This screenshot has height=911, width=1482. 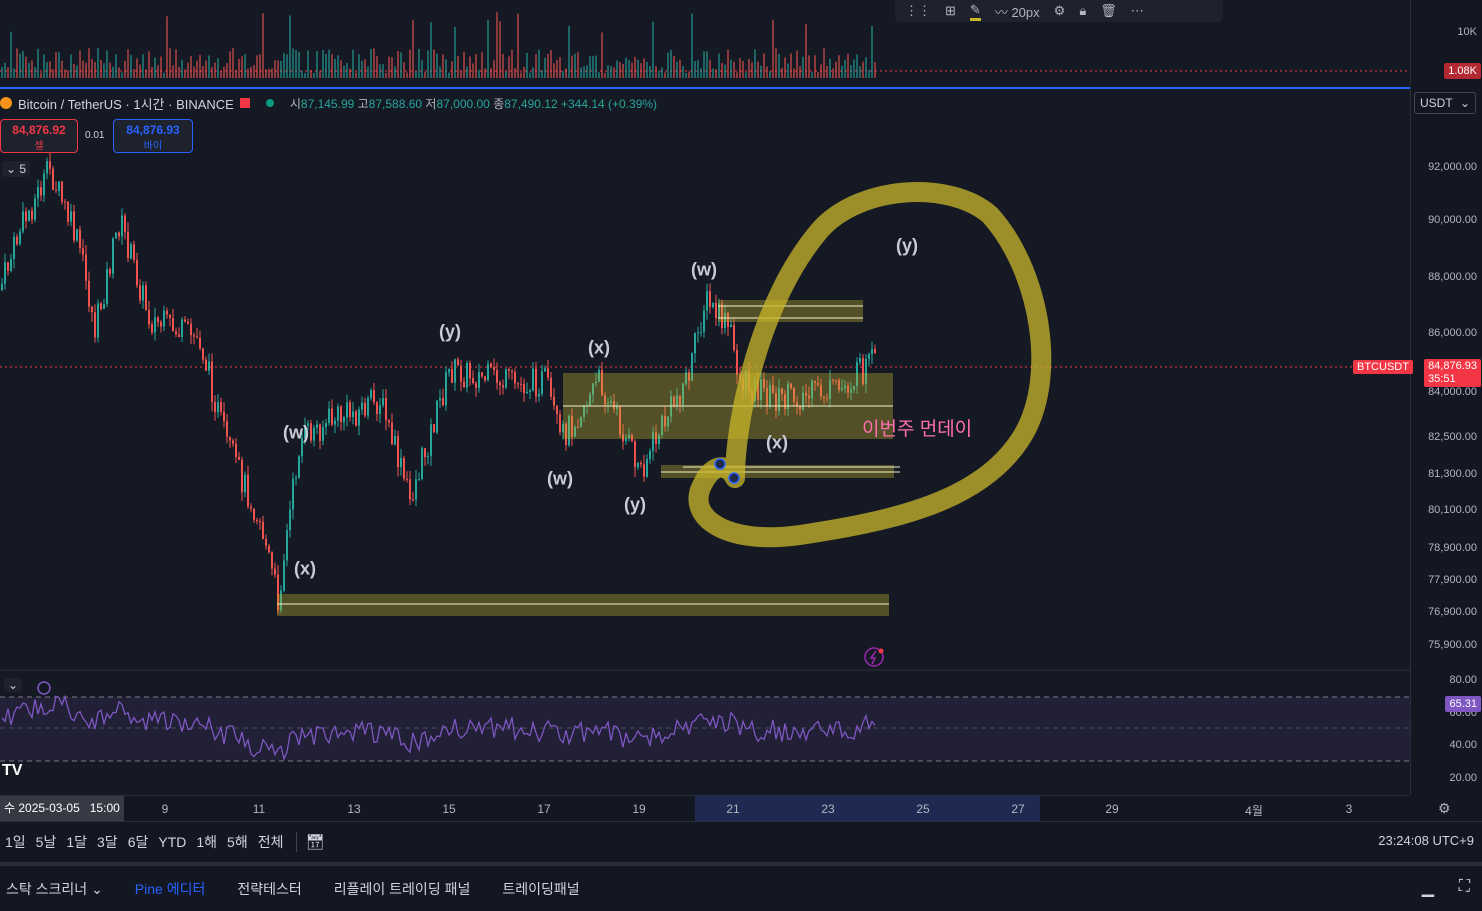 What do you see at coordinates (1082, 11) in the screenshot?
I see `lock-icon: 🔒︎` at bounding box center [1082, 11].